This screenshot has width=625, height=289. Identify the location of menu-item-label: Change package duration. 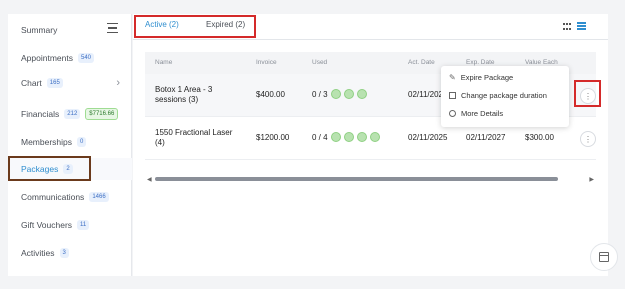
(504, 95).